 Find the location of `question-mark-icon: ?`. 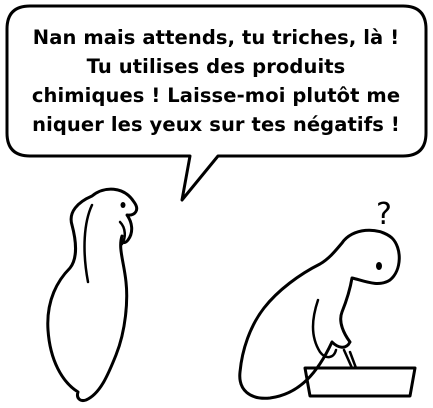

question-mark-icon: ? is located at coordinates (384, 214).